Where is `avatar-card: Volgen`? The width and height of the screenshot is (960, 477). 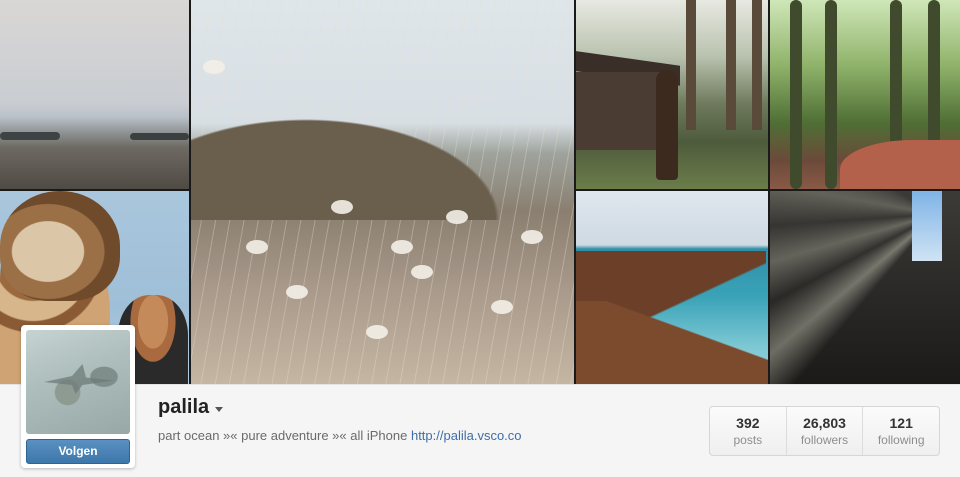
avatar-card: Volgen is located at coordinates (78, 396).